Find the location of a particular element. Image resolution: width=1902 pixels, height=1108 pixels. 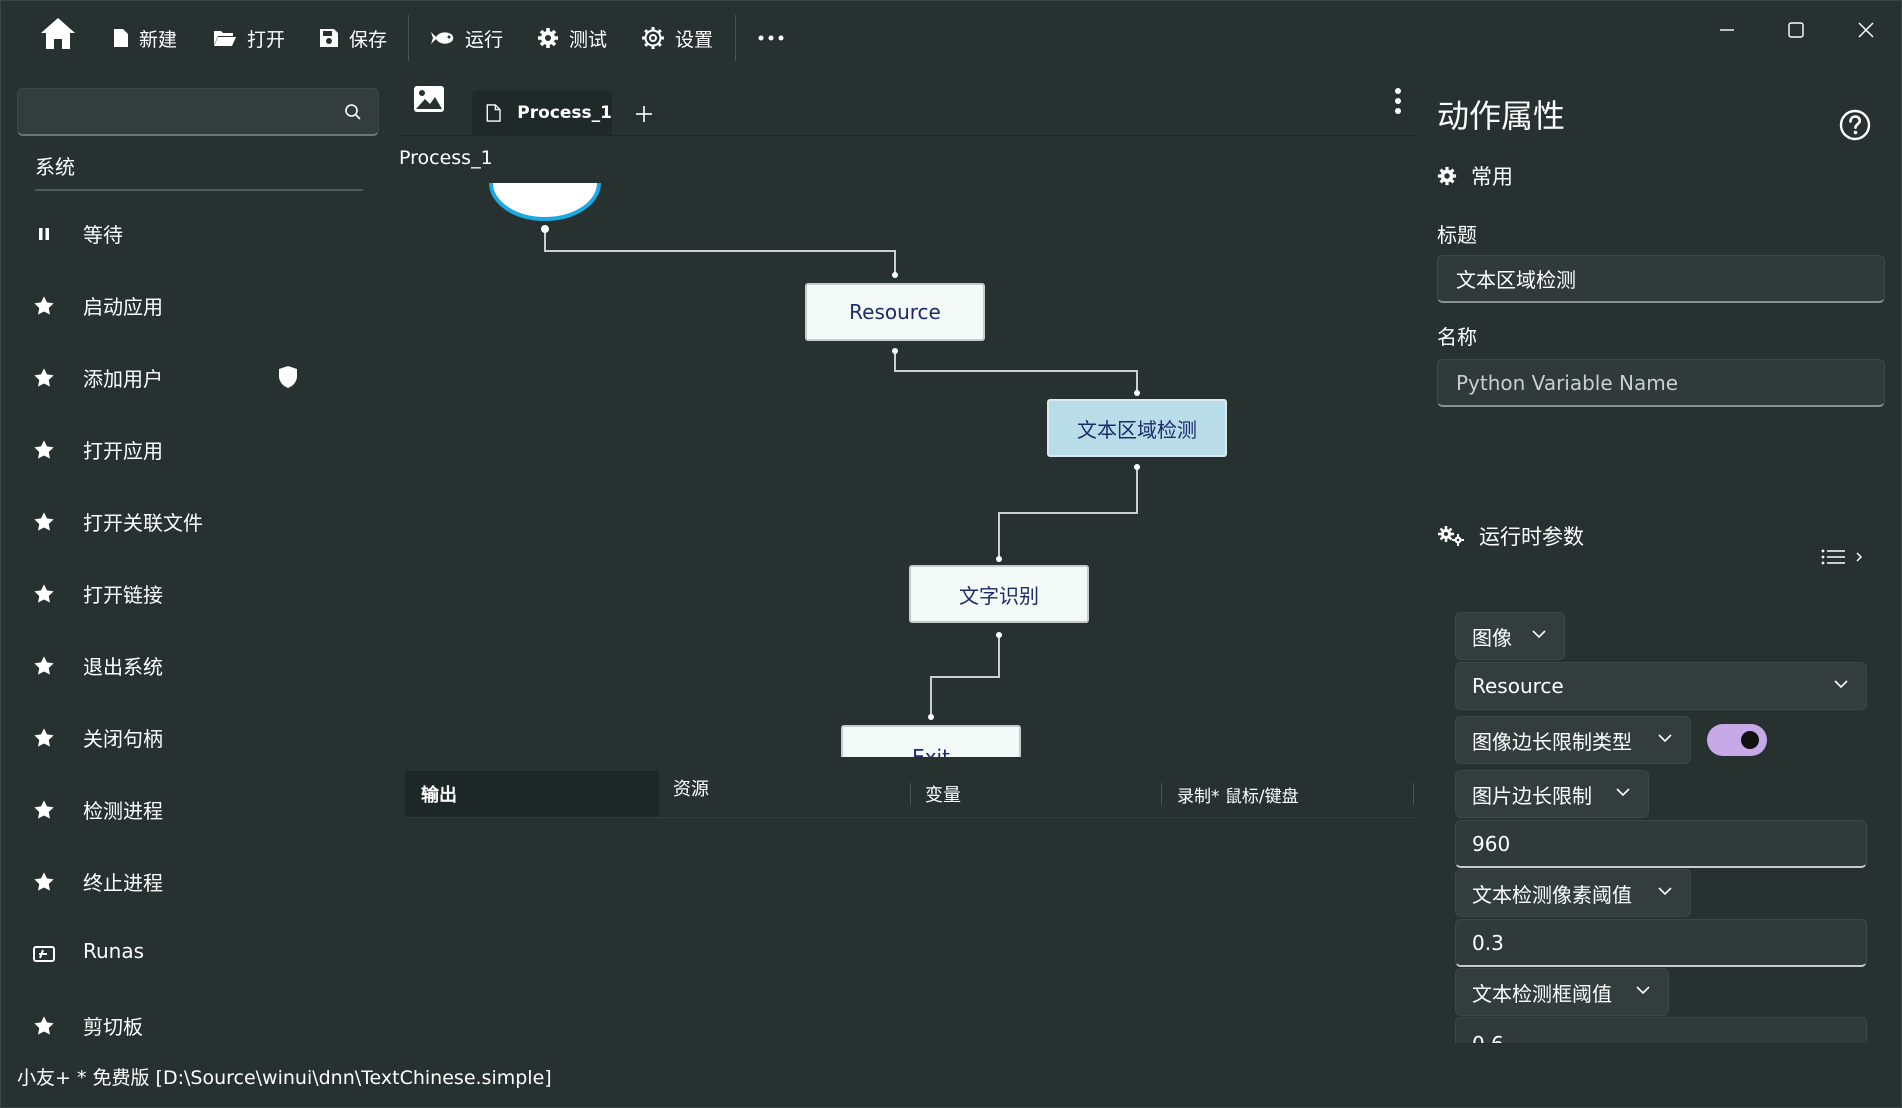

tab-variables: 变量 is located at coordinates (1035, 794).